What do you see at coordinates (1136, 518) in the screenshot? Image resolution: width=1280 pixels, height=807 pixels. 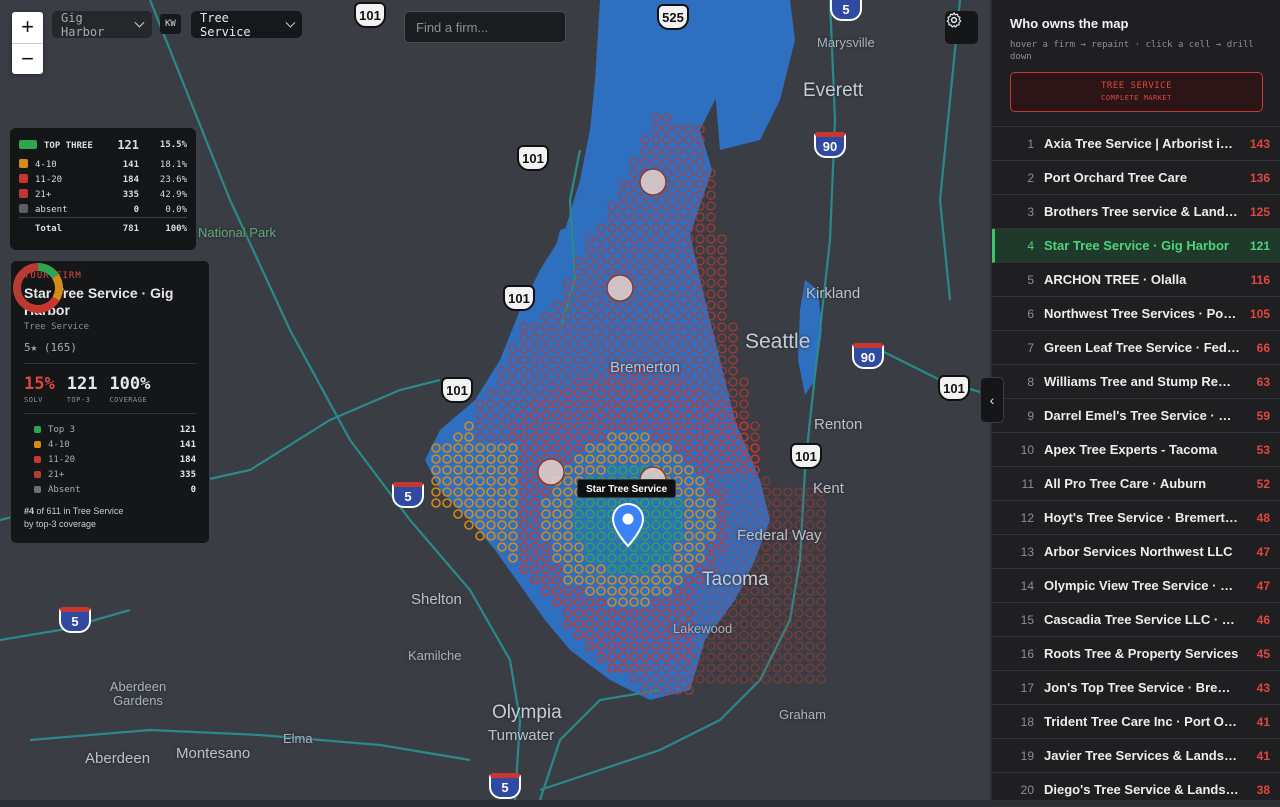 I see `firm-list-item: 12 Hoyt's Tree Service · Bremerton 48` at bounding box center [1136, 518].